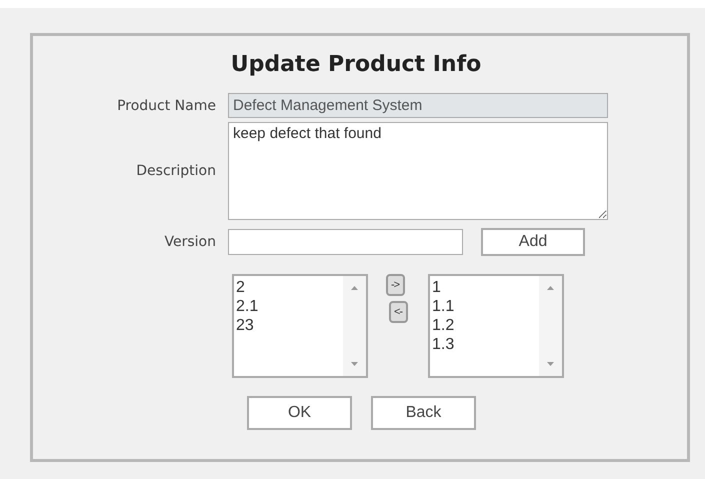  What do you see at coordinates (299, 413) in the screenshot?
I see `dialog-button: OK` at bounding box center [299, 413].